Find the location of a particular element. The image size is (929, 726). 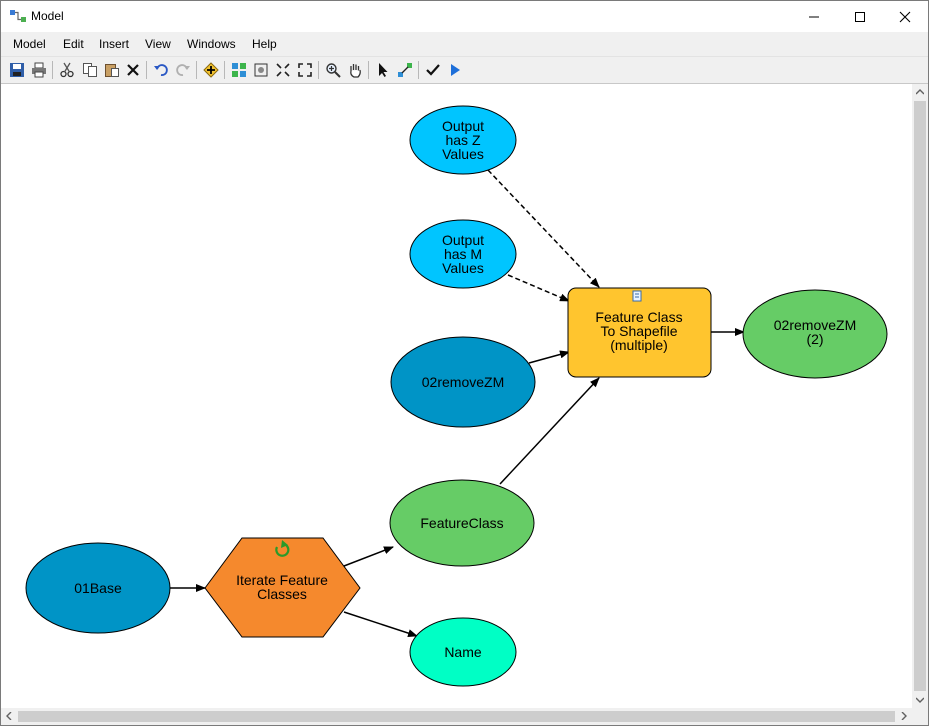

node-iterate-feature-classes: Iterate Feature Classes is located at coordinates (282, 587).